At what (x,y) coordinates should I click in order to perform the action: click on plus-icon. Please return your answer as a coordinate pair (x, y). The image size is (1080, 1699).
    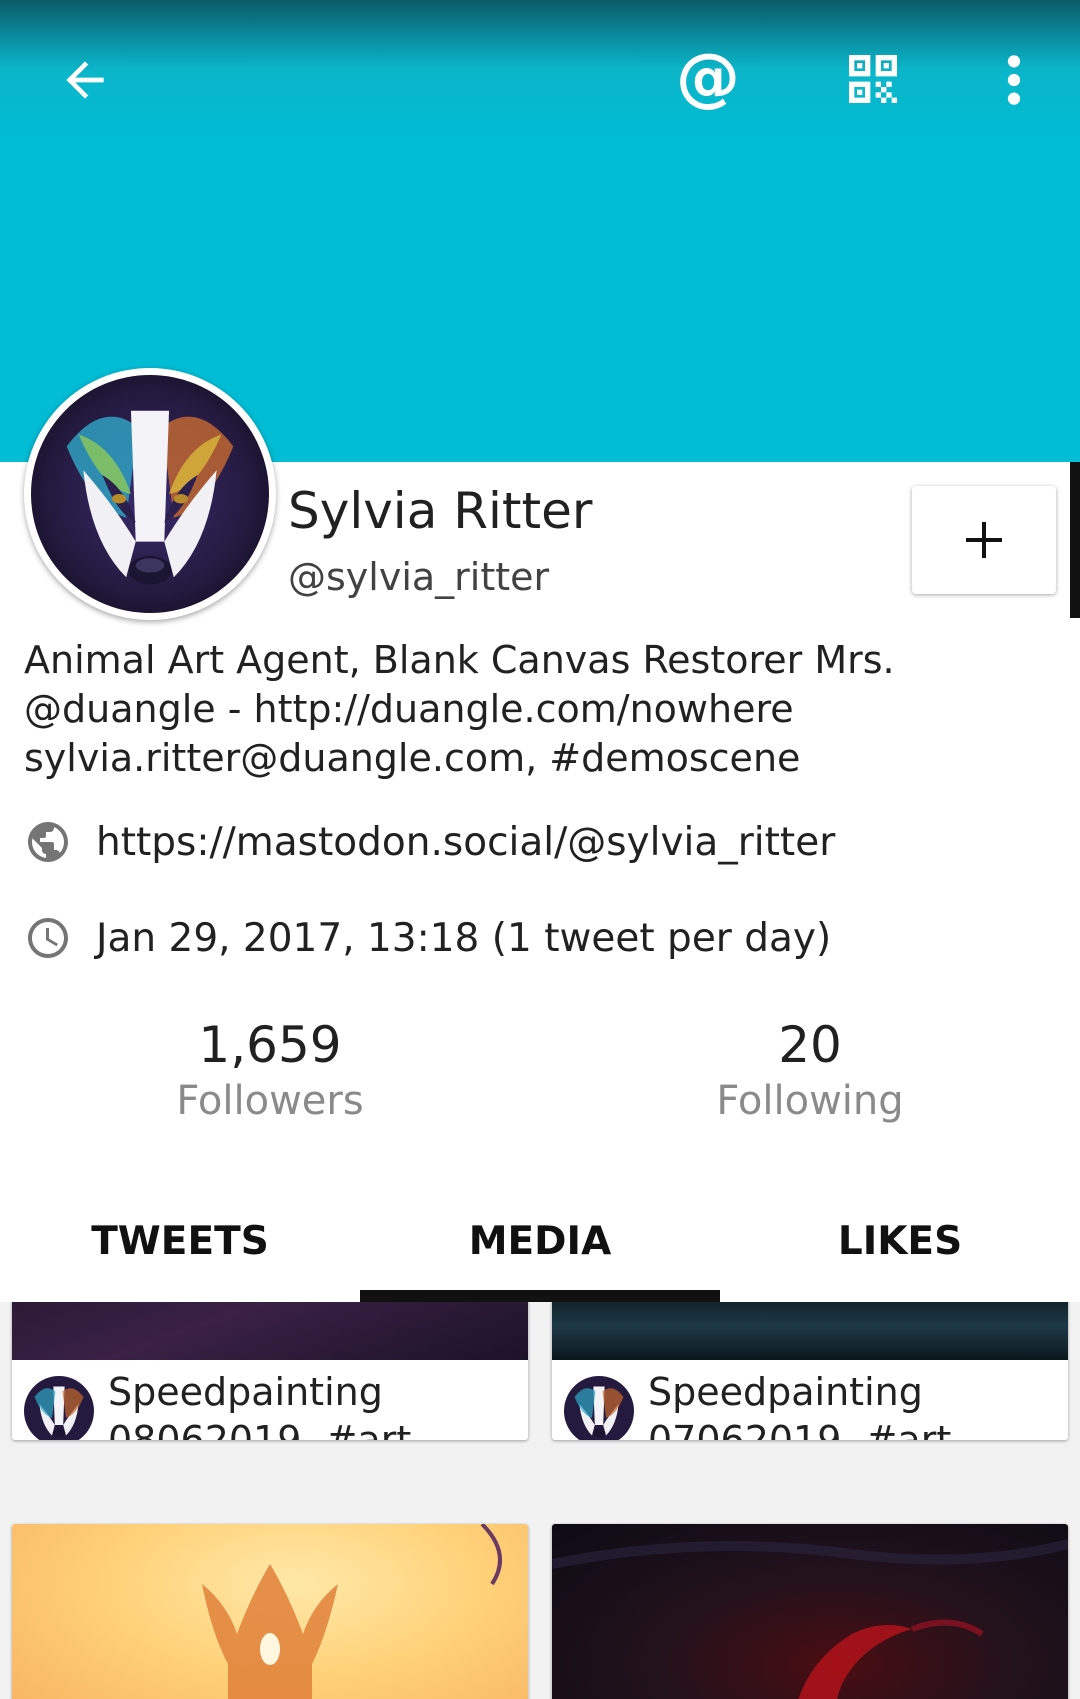
    Looking at the image, I should click on (984, 540).